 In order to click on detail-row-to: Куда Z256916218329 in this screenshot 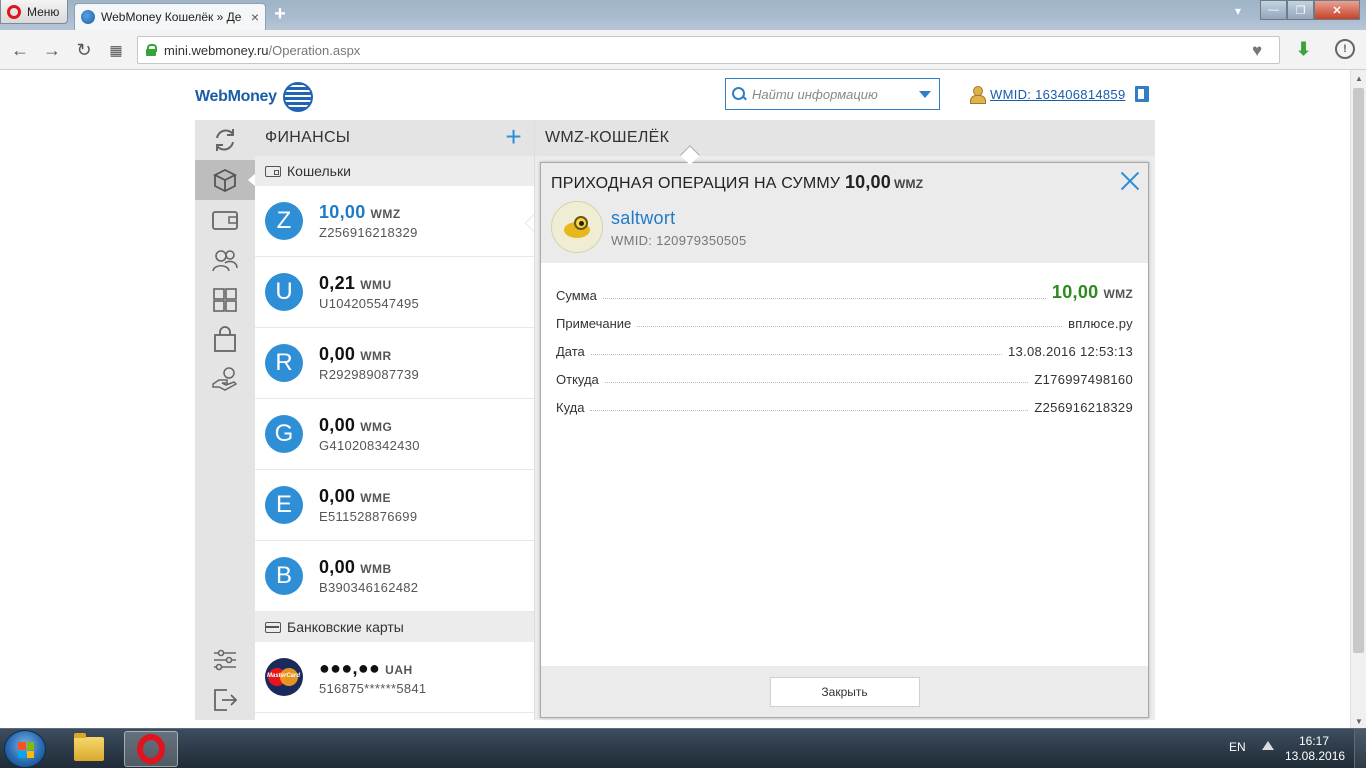, I will do `click(844, 401)`.